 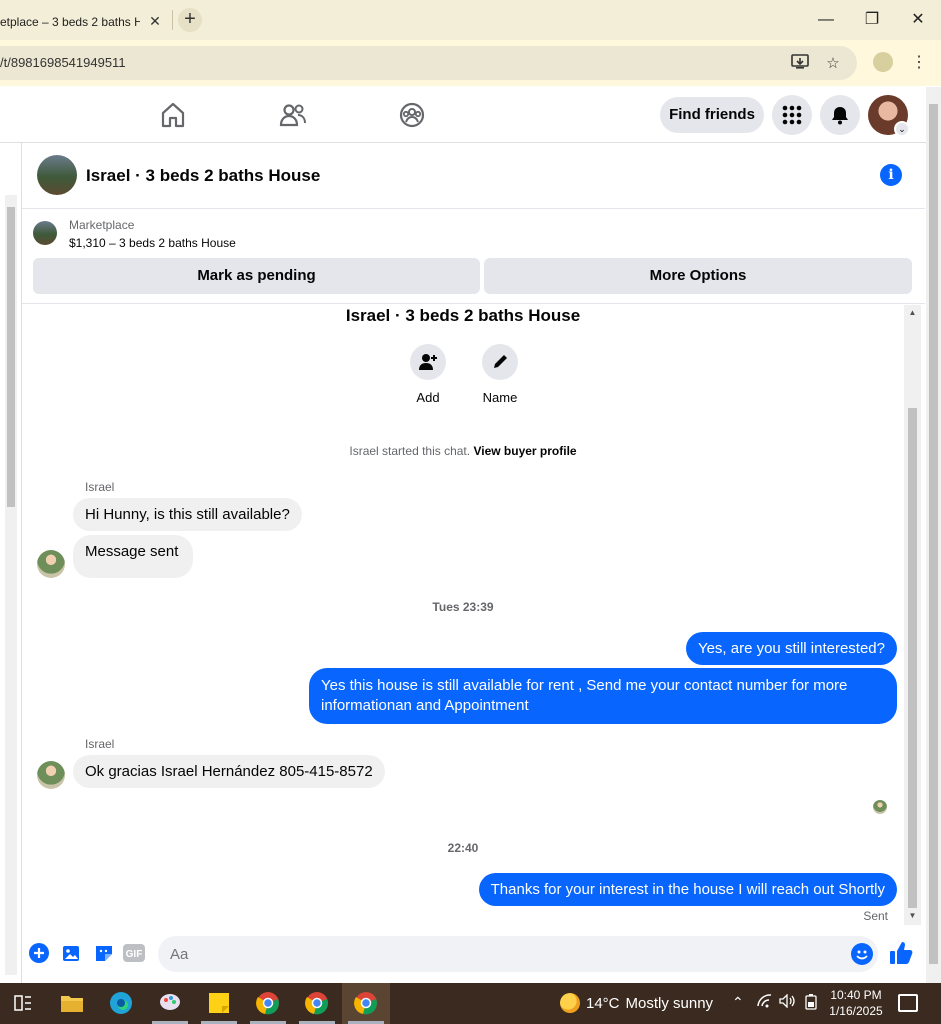 I want to click on window-close-button: ✕, so click(x=918, y=20).